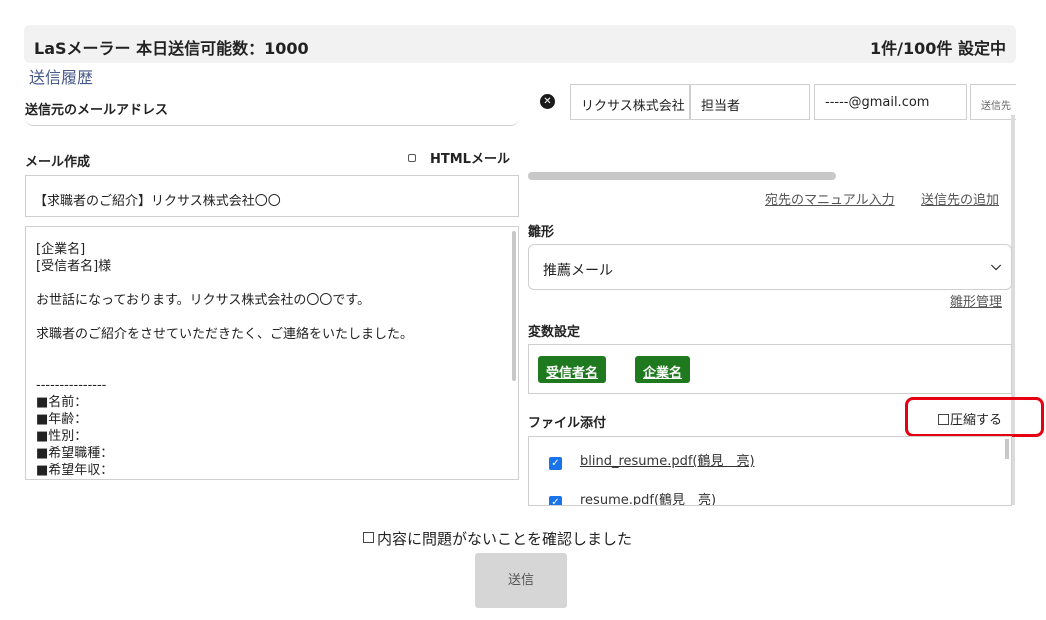 Image resolution: width=1046 pixels, height=620 pixels. I want to click on compress-option: 圧縮する, so click(970, 418).